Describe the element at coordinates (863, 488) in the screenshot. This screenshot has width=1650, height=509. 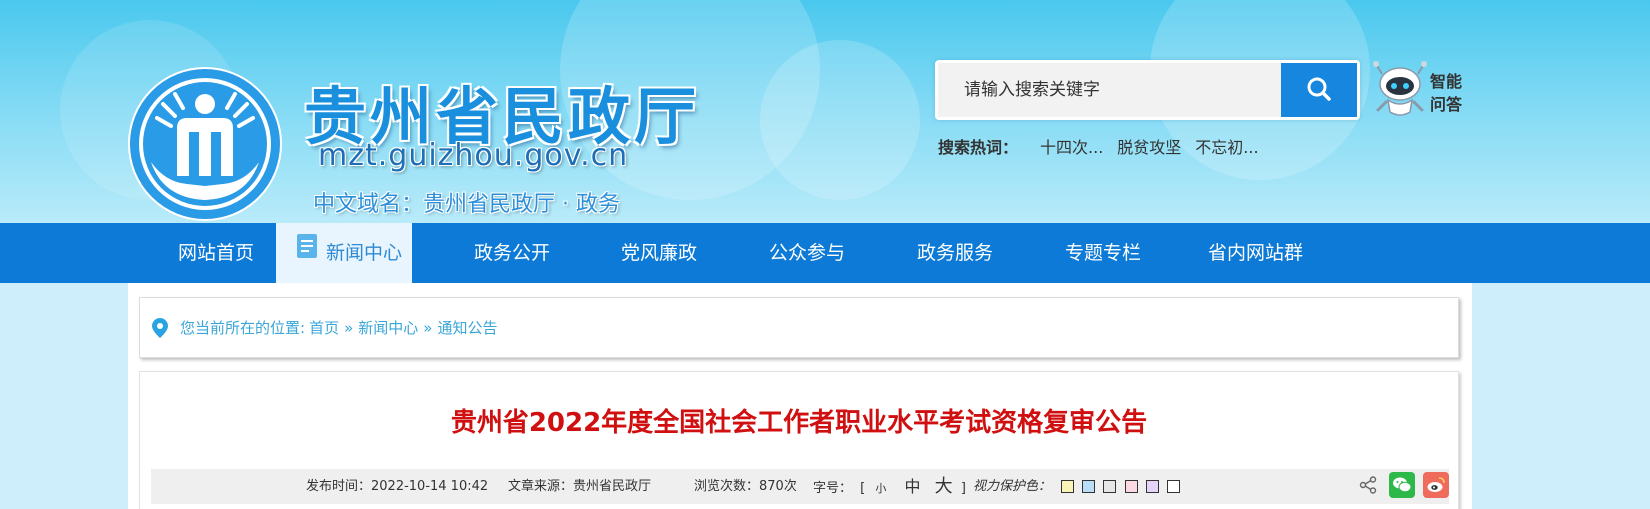
I see `bracket-open: [` at that location.